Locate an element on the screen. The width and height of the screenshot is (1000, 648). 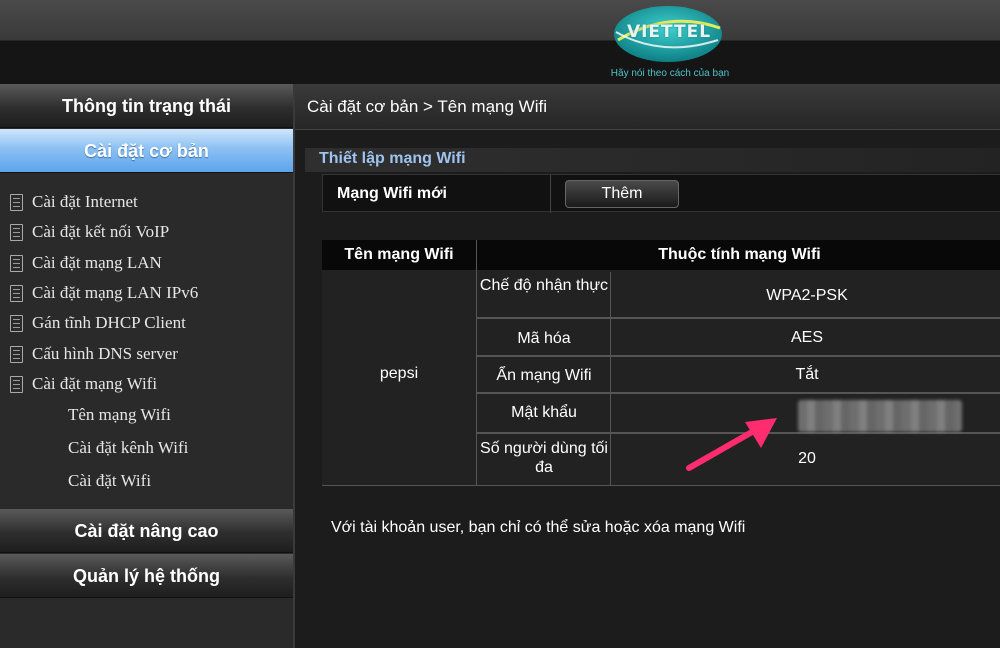
section-title: Thiết lập mạng Wifi is located at coordinates (392, 158).